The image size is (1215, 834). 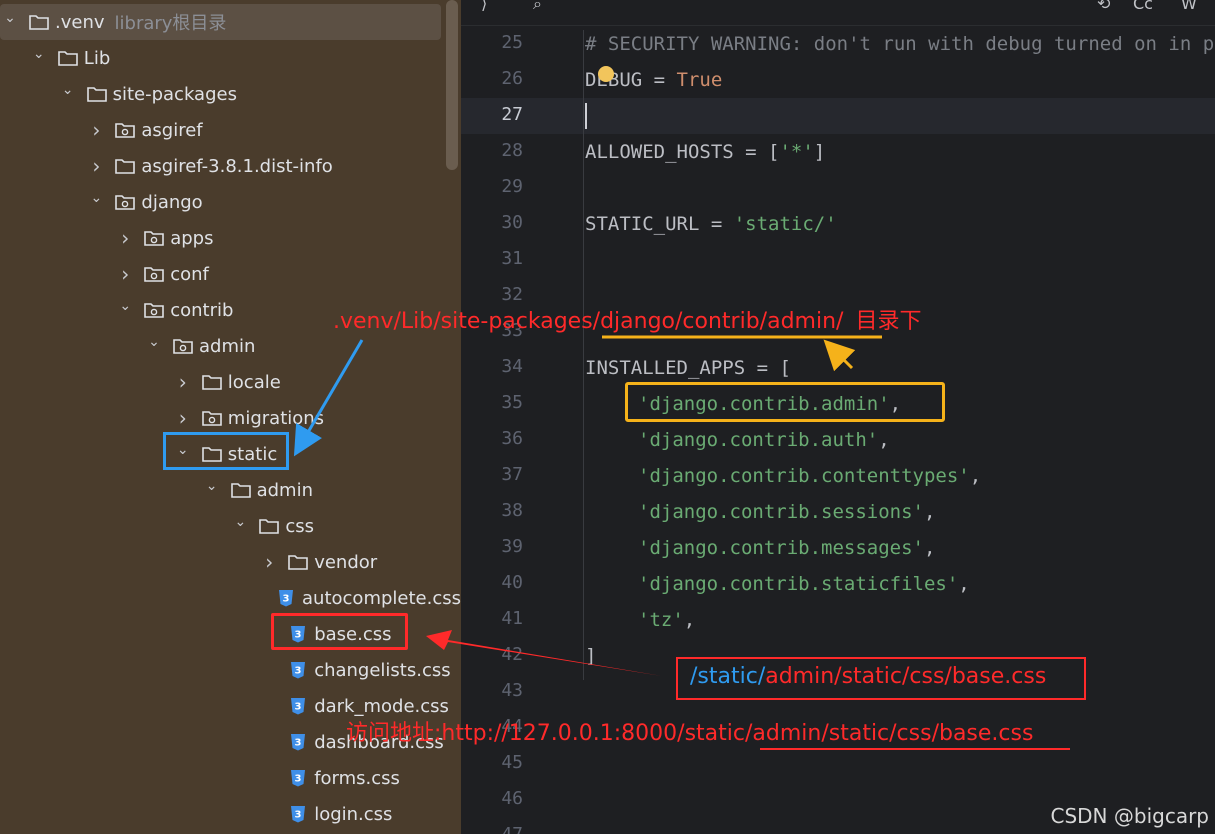 I want to click on tree-scrollbar, so click(x=452, y=85).